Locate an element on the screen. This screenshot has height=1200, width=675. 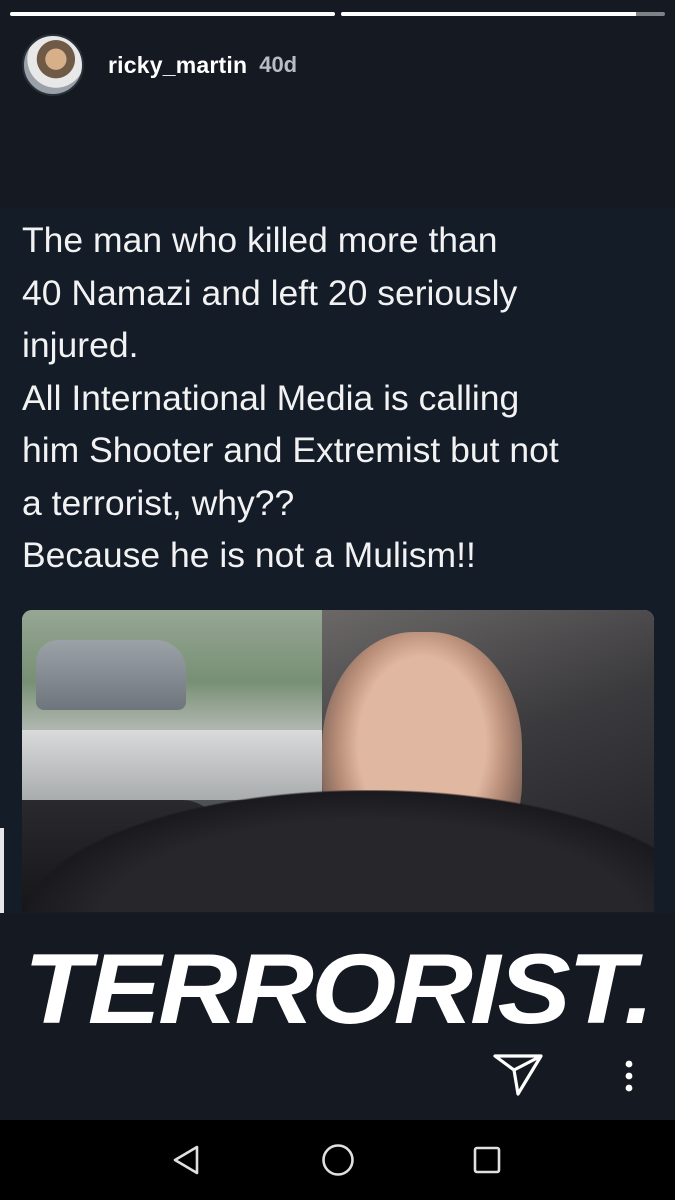
back-icon is located at coordinates (187, 1160).